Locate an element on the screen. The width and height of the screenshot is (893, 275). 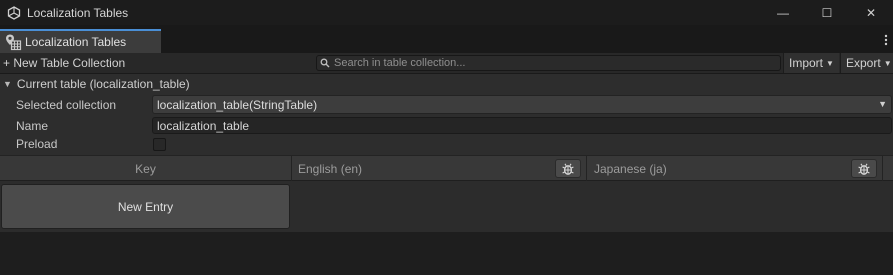
search-icon is located at coordinates (325, 63).